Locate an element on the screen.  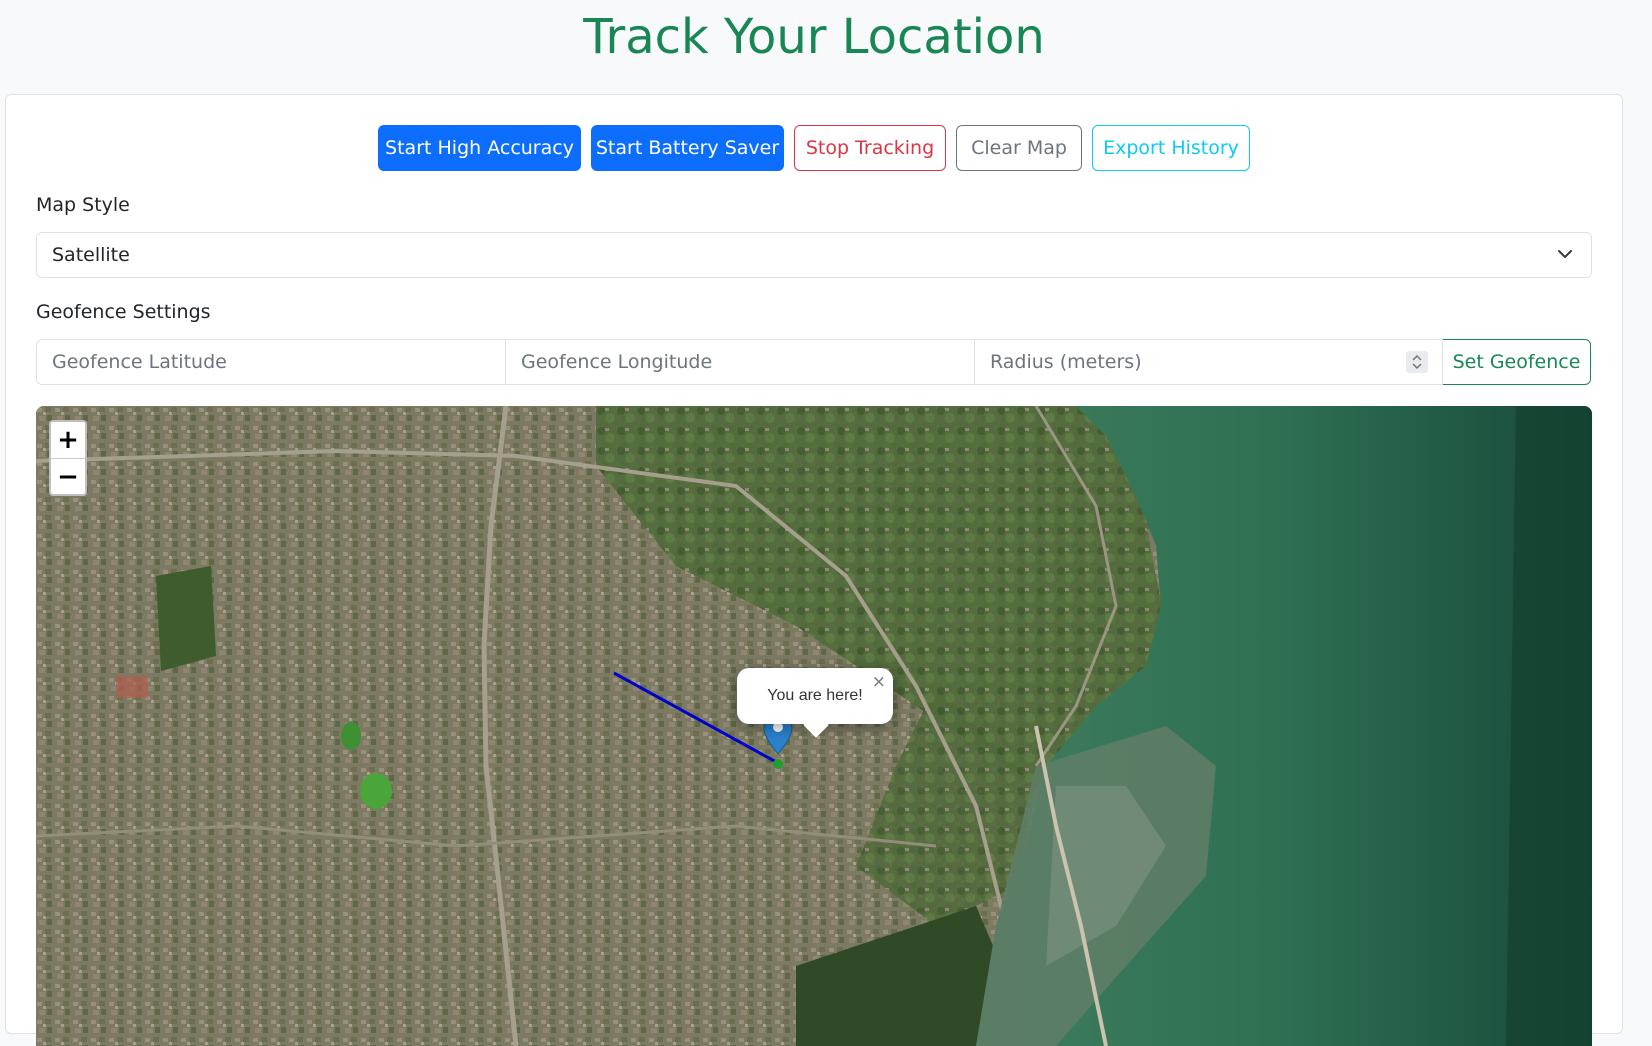
chevron-down-icon is located at coordinates (1565, 254).